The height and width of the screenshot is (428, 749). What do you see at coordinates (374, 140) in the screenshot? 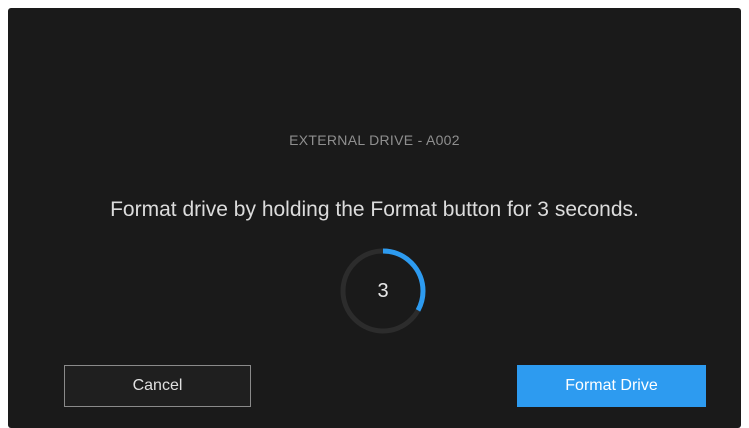
I see `drive-label: EXTERNAL DRIVE - A002` at bounding box center [374, 140].